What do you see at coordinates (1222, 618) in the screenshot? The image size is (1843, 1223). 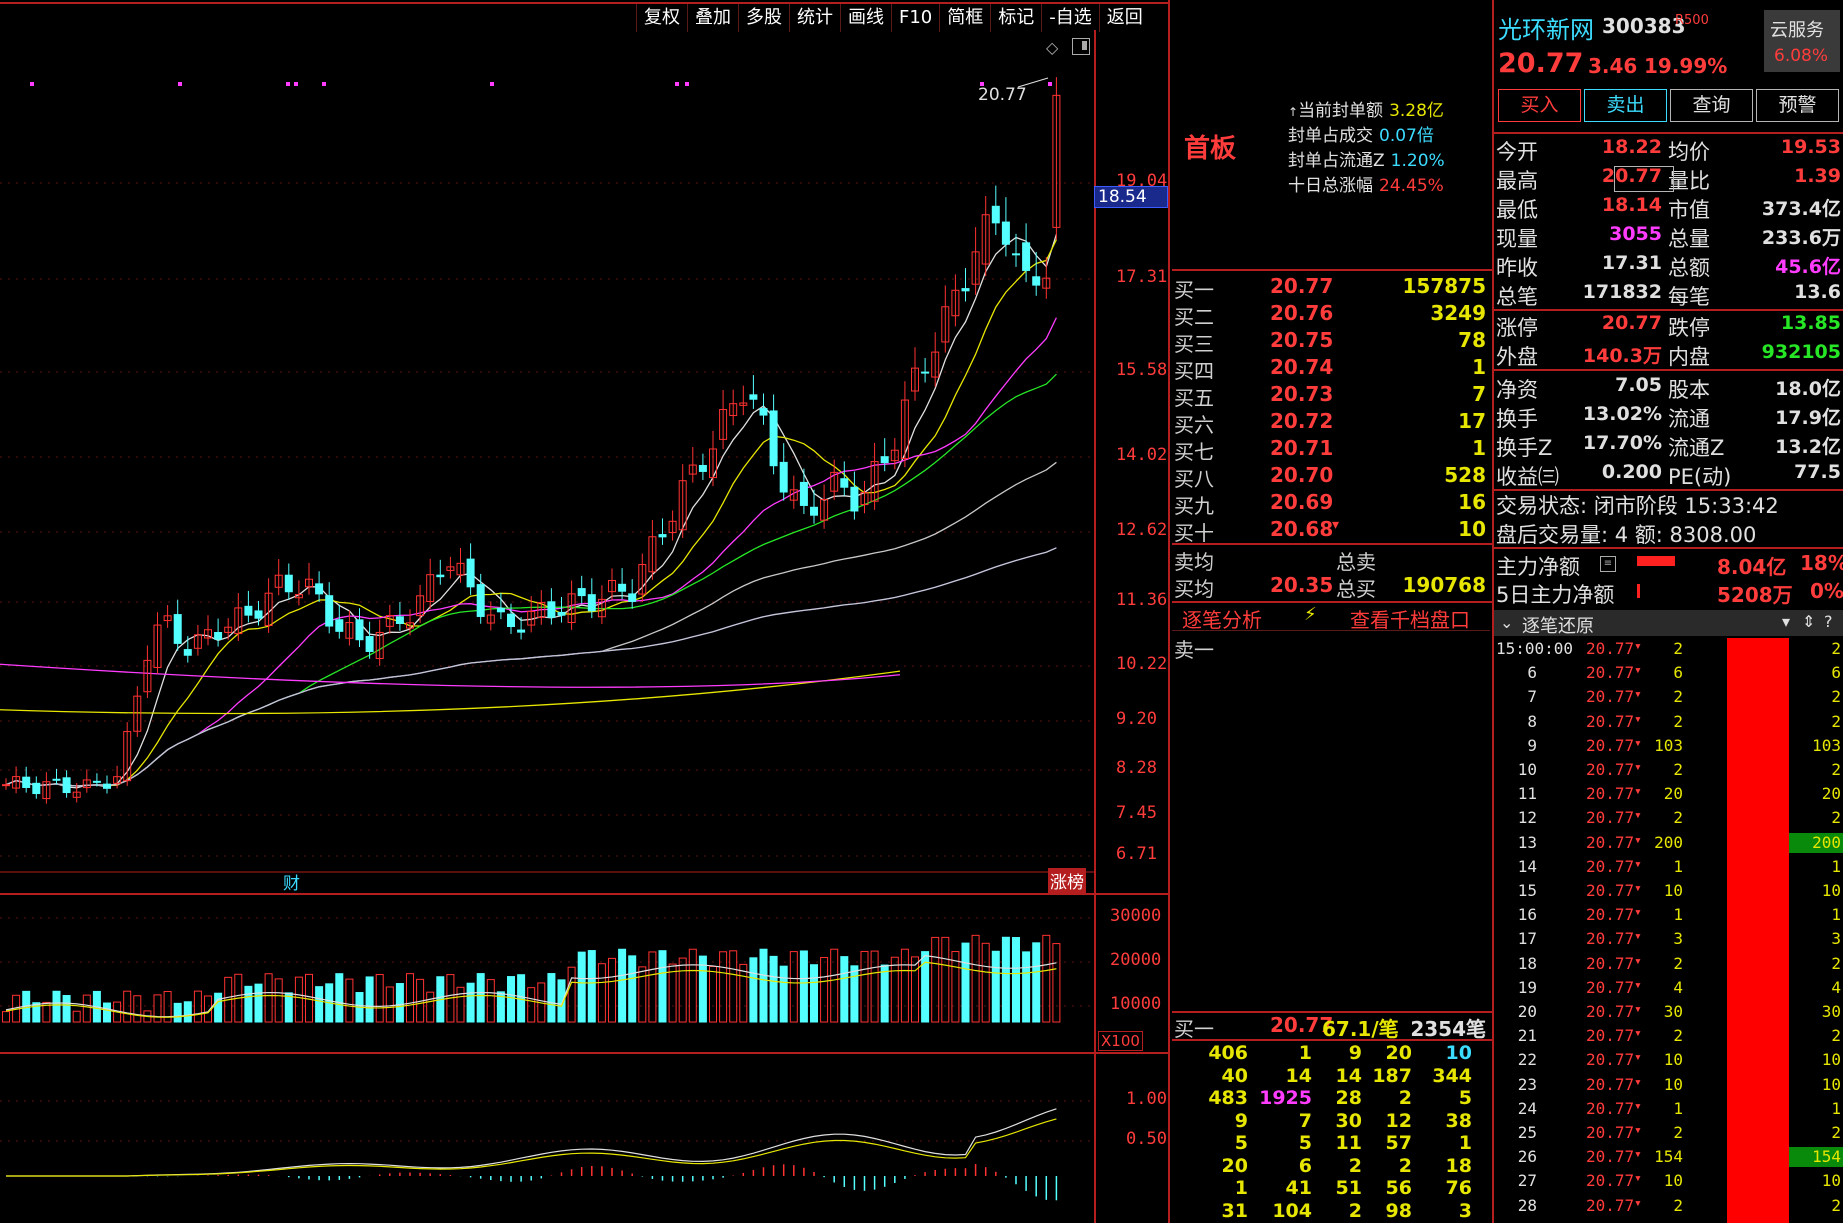 I see `tab-tick-analysis: 逐笔分析` at bounding box center [1222, 618].